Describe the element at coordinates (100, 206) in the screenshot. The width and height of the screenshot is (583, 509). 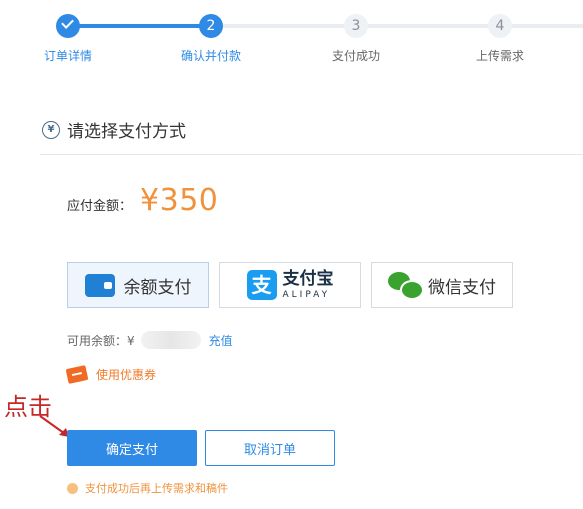
I see `amount-label: 应付金额：` at that location.